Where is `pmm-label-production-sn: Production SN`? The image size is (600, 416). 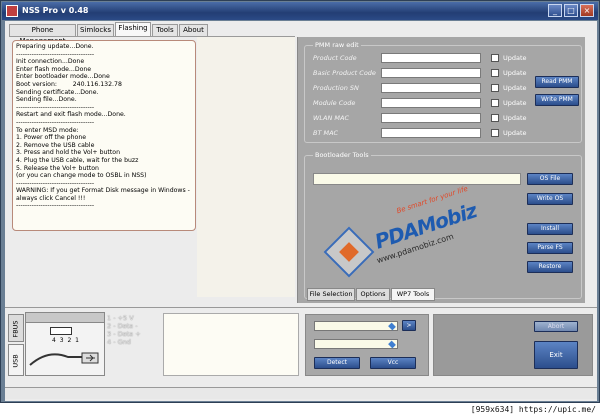
pmm-label-production-sn: Production SN is located at coordinates (336, 88).